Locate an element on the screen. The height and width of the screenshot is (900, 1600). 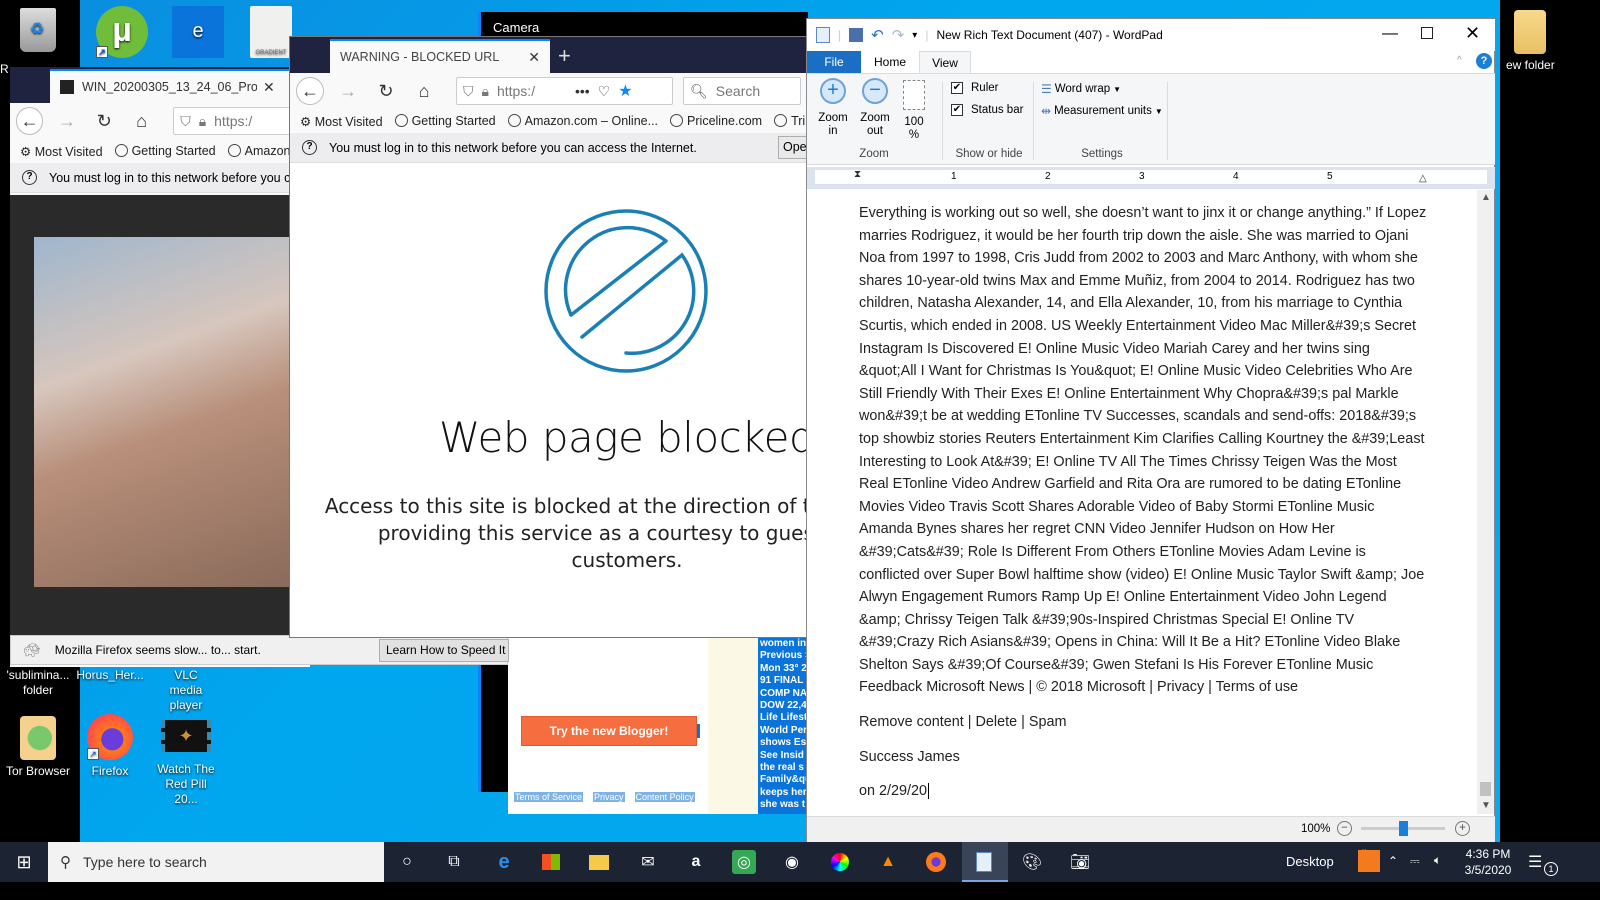
try-new-blogger-button: Try the new Blogger! is located at coordinates (609, 731).